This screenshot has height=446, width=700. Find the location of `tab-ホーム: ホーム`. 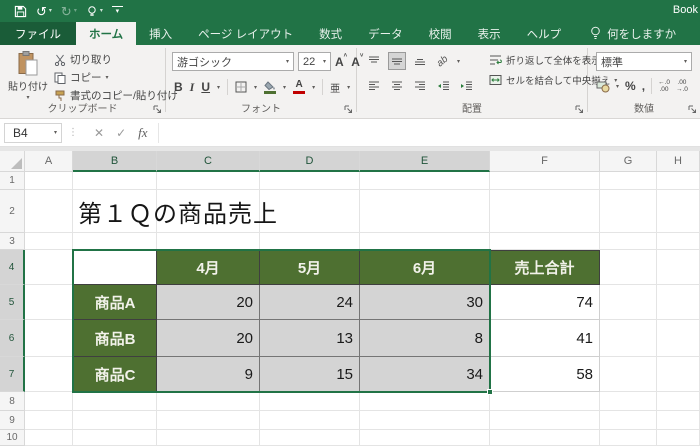

tab-ホーム: ホーム is located at coordinates (106, 33).